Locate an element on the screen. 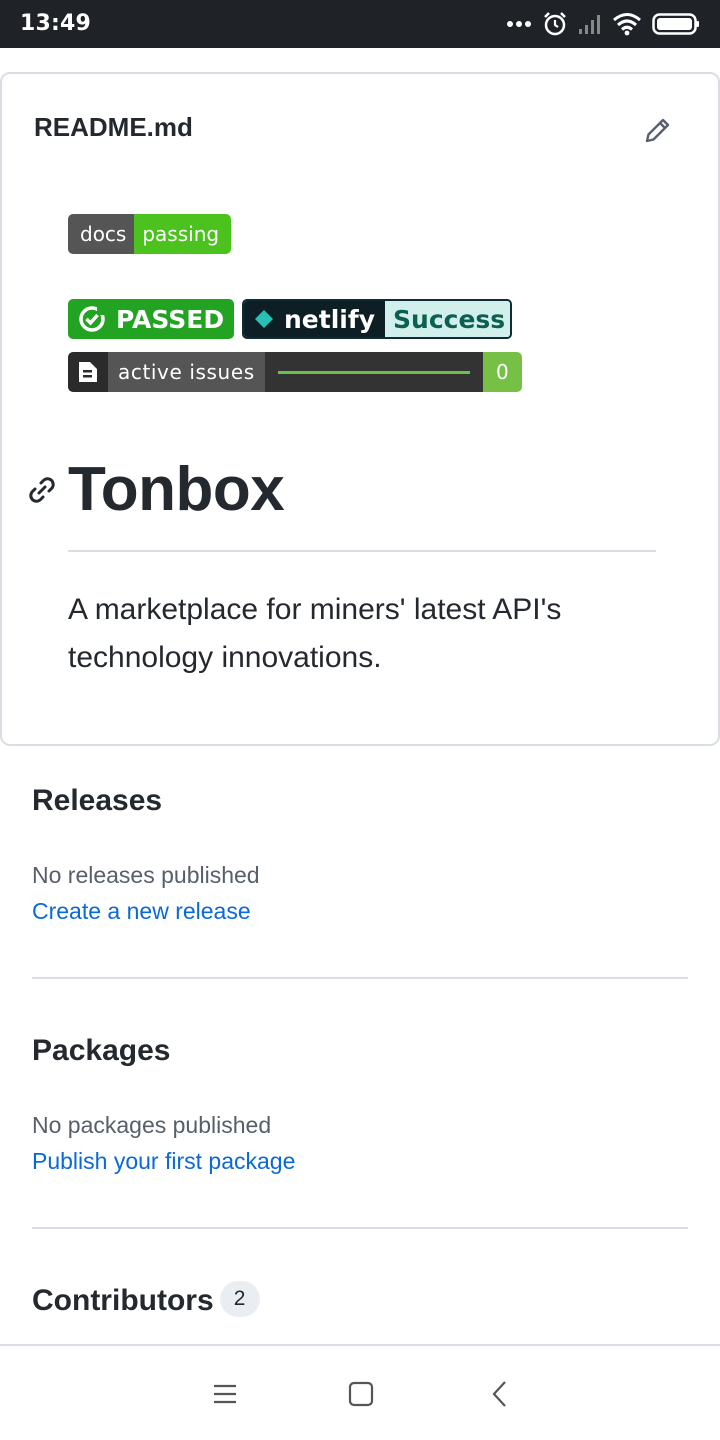  releases-empty-text: No releases published is located at coordinates (146, 875).